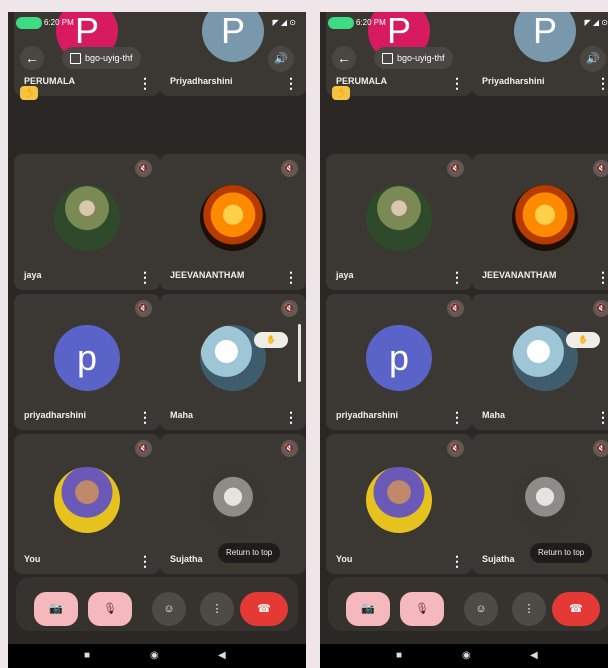 The width and height of the screenshot is (608, 668). What do you see at coordinates (271, 340) in the screenshot?
I see `reaction-chip: ✋` at bounding box center [271, 340].